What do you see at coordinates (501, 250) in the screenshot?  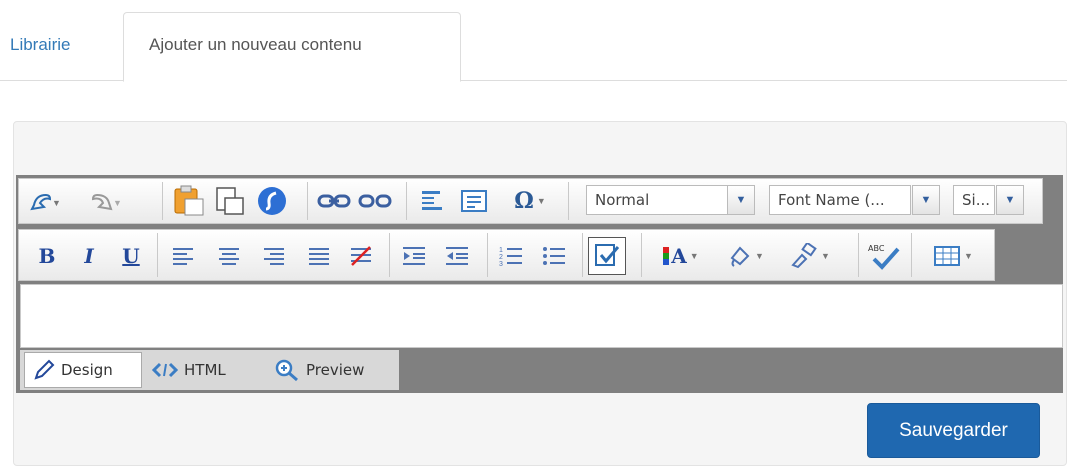 I see `svg-text: 1` at bounding box center [501, 250].